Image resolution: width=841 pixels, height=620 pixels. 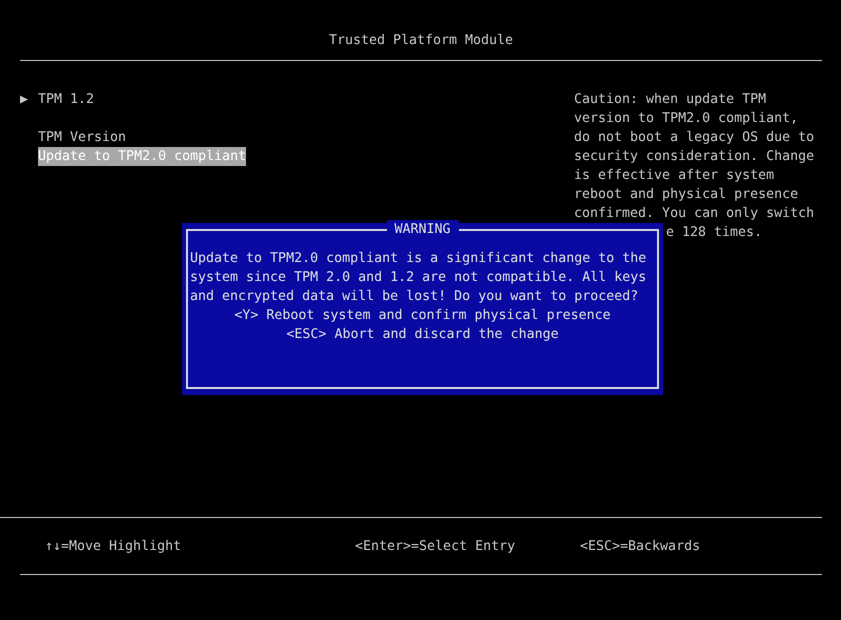 I want to click on help-text: security consideration. Change, so click(x=694, y=157).